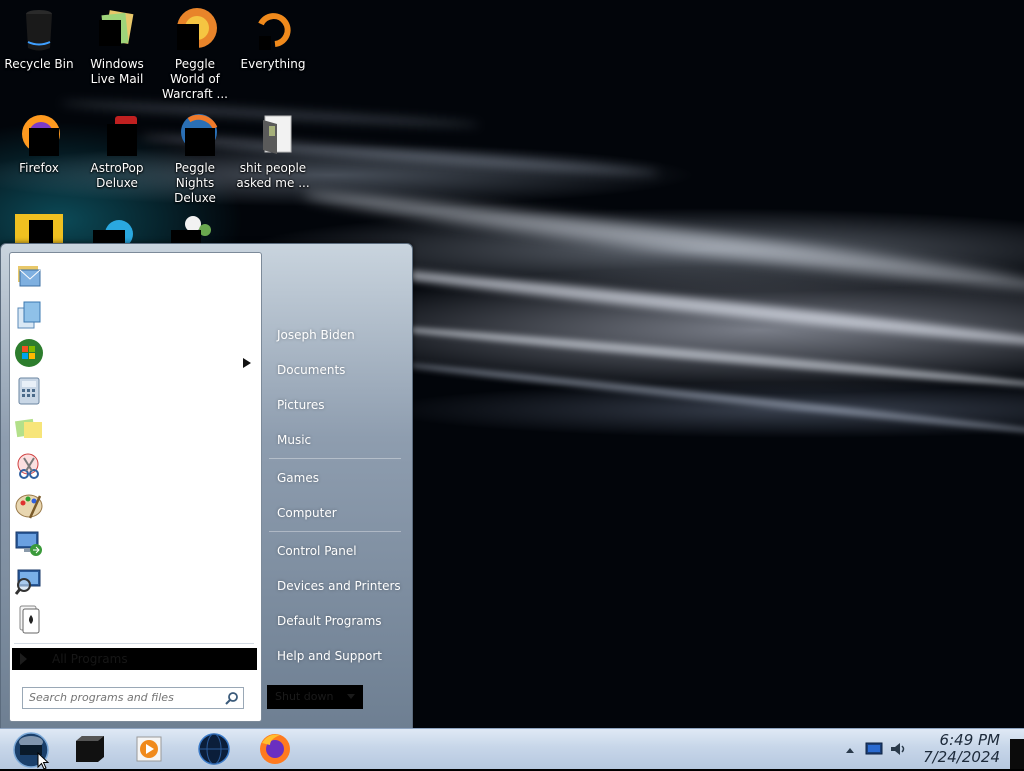 The width and height of the screenshot is (1024, 771). I want to click on taskbar-media-player, so click(150, 749).